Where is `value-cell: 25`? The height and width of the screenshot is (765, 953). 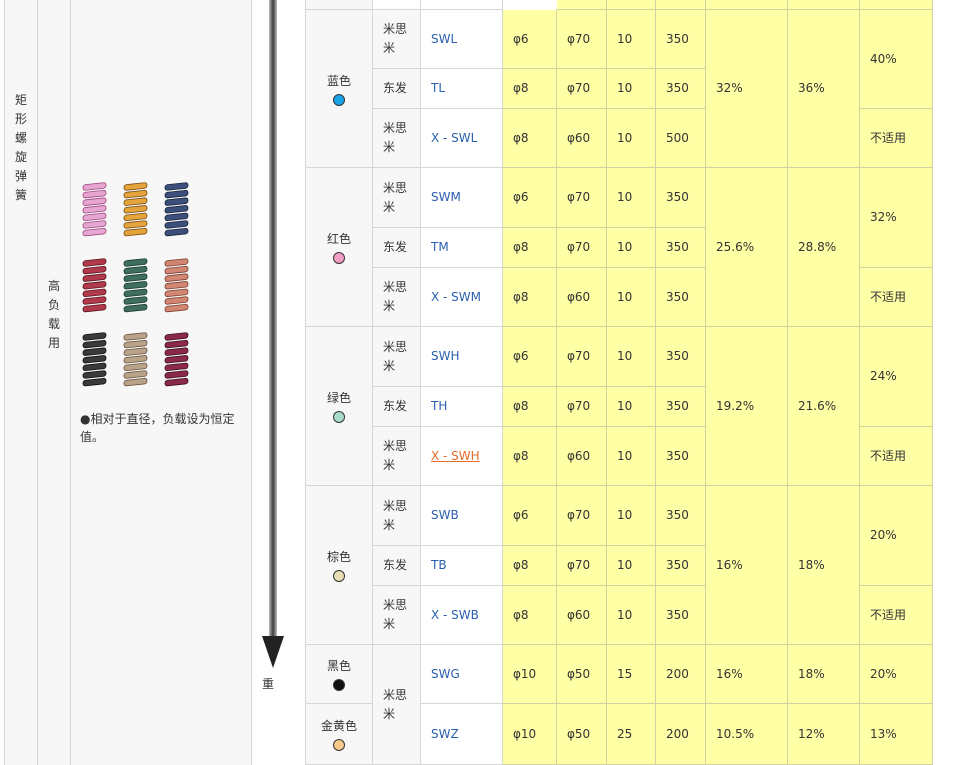 value-cell: 25 is located at coordinates (631, 734).